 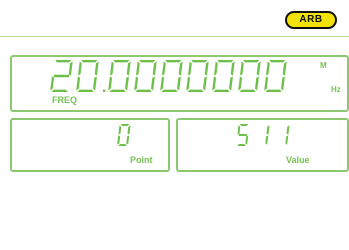 What do you see at coordinates (174, 36) in the screenshot?
I see `header-divider` at bounding box center [174, 36].